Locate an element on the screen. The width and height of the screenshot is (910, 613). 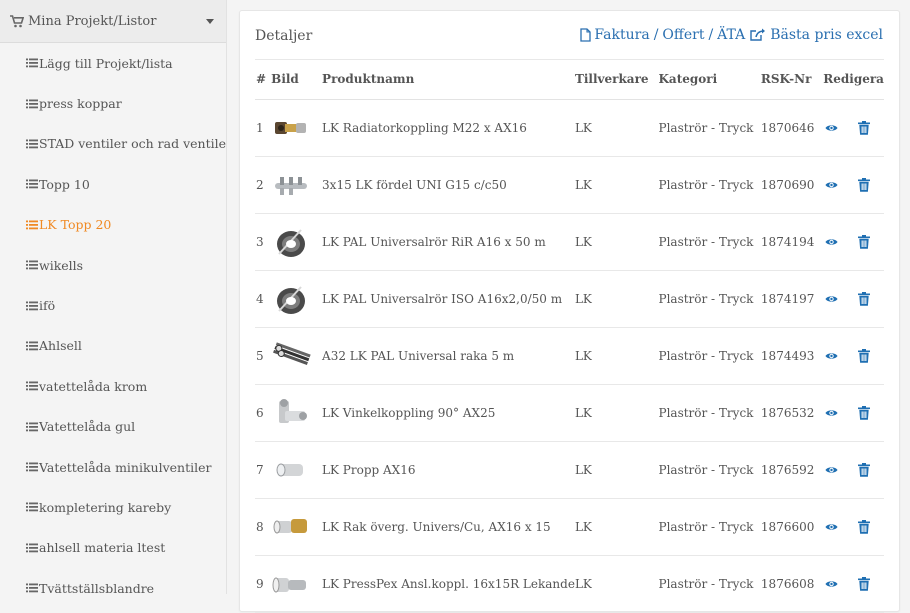
sidebar-item: wikells is located at coordinates (113, 265).